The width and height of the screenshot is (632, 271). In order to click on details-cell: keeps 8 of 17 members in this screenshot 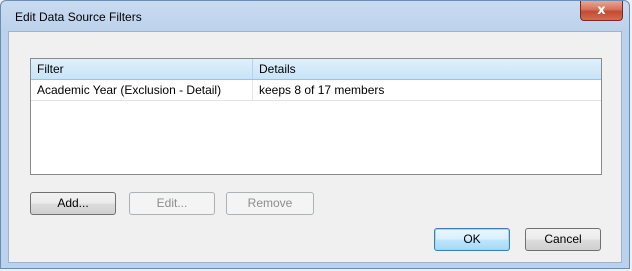, I will do `click(322, 90)`.